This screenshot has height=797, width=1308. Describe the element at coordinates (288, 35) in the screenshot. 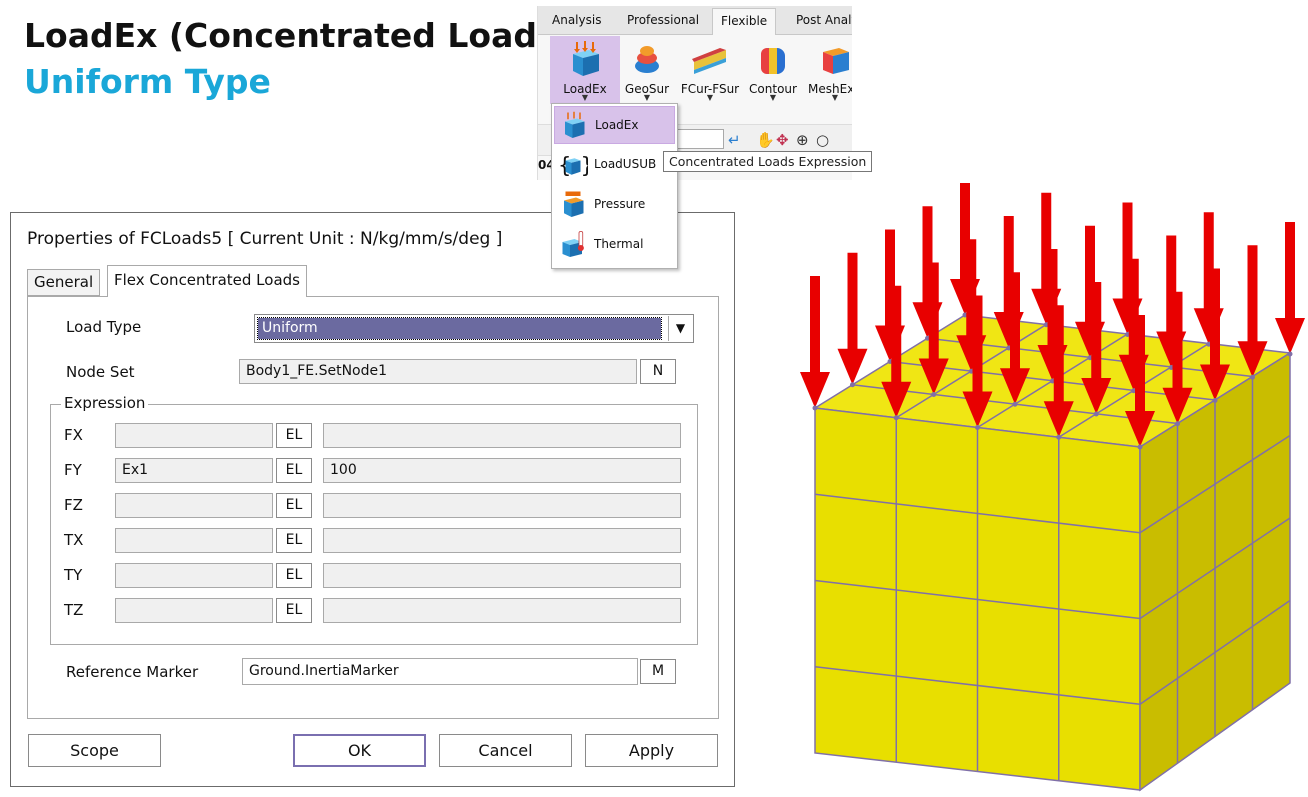

I see `slide-title: LoadEx (Concentrated Load)` at that location.